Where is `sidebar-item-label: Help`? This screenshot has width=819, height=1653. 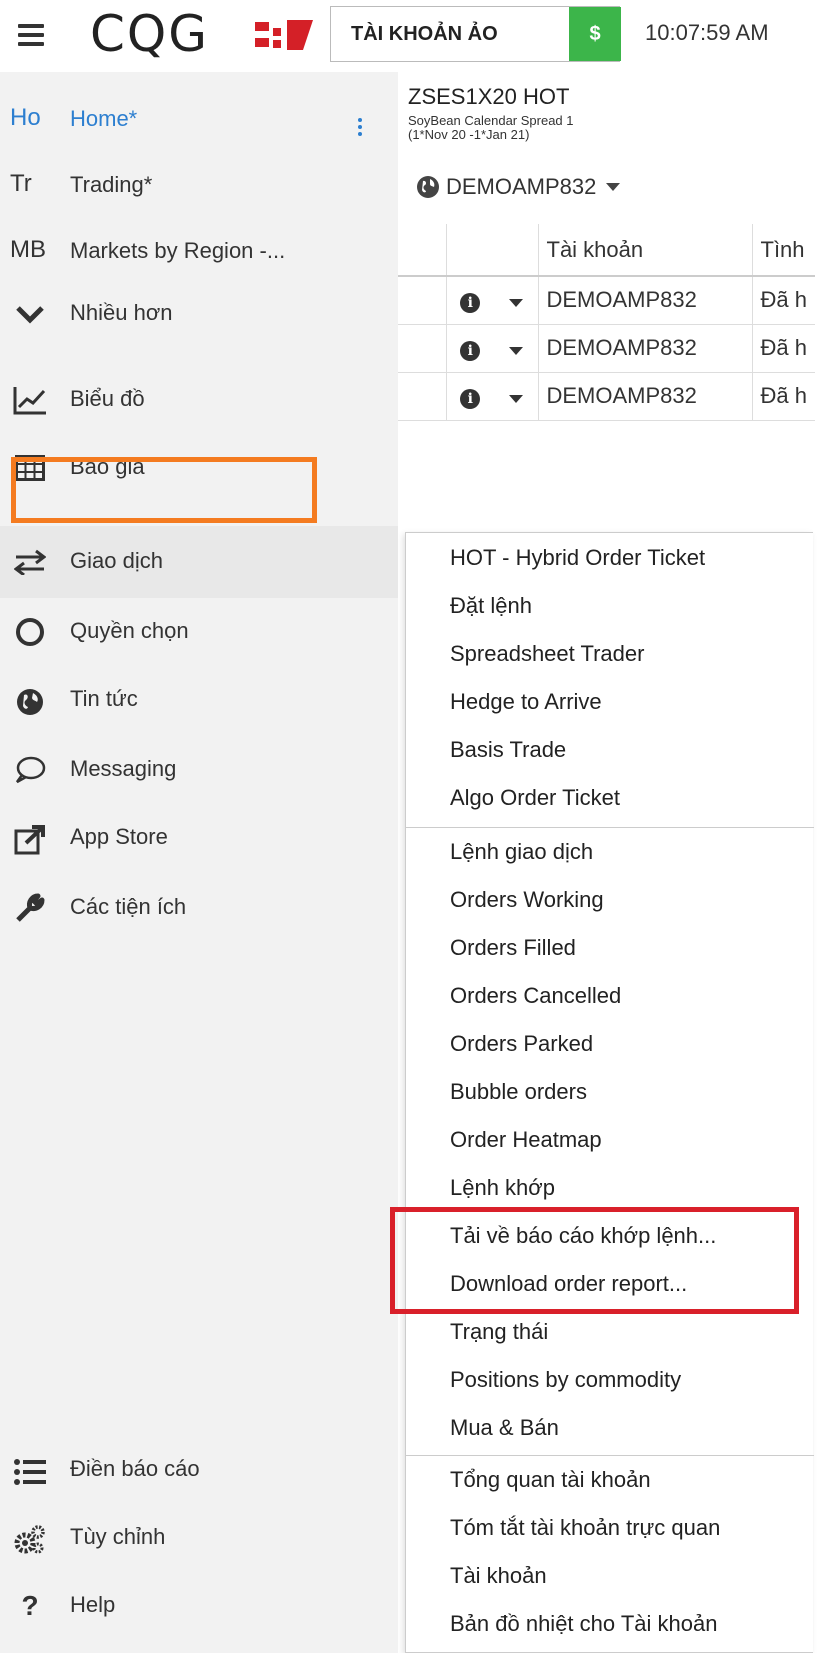 sidebar-item-label: Help is located at coordinates (93, 1604).